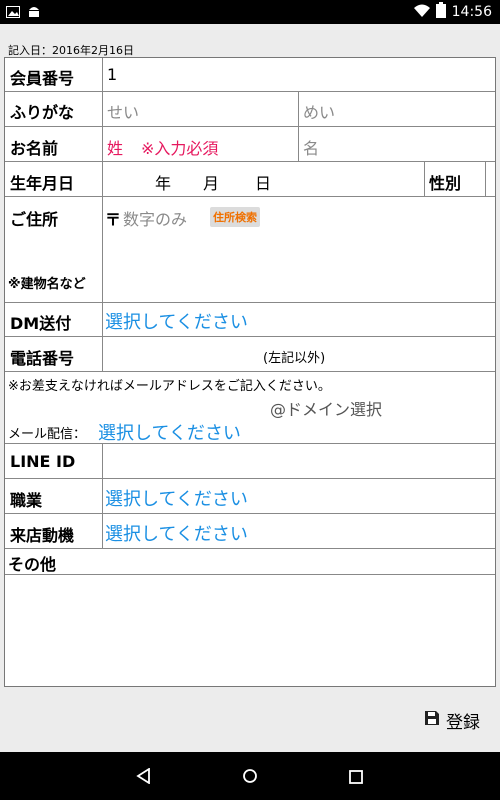 The width and height of the screenshot is (500, 800). What do you see at coordinates (421, 12) in the screenshot?
I see `wifi-icon` at bounding box center [421, 12].